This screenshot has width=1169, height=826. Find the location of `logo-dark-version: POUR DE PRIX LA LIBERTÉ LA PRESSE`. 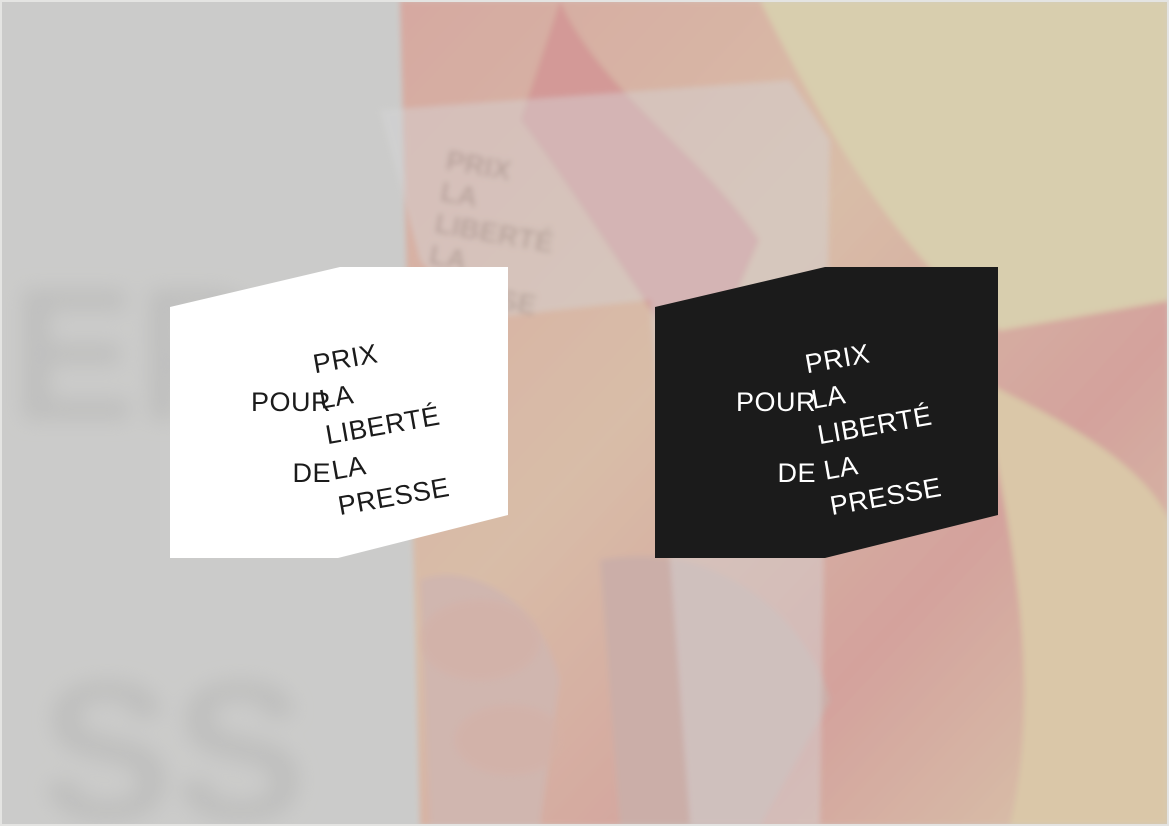

logo-dark-version: POUR DE PRIX LA LIBERTÉ LA PRESSE is located at coordinates (825, 412).